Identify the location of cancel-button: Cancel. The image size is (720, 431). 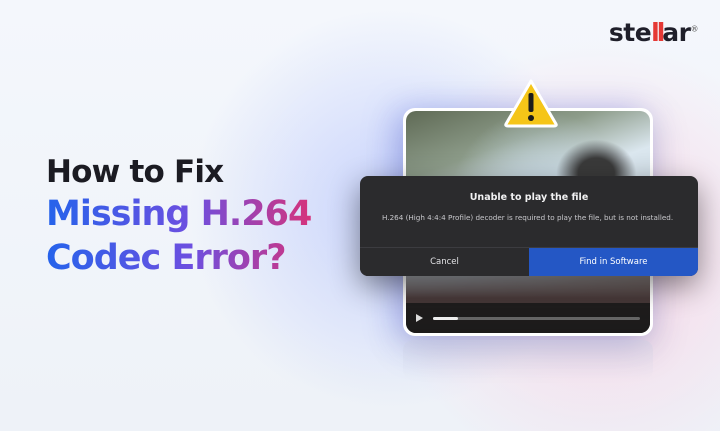
(444, 262).